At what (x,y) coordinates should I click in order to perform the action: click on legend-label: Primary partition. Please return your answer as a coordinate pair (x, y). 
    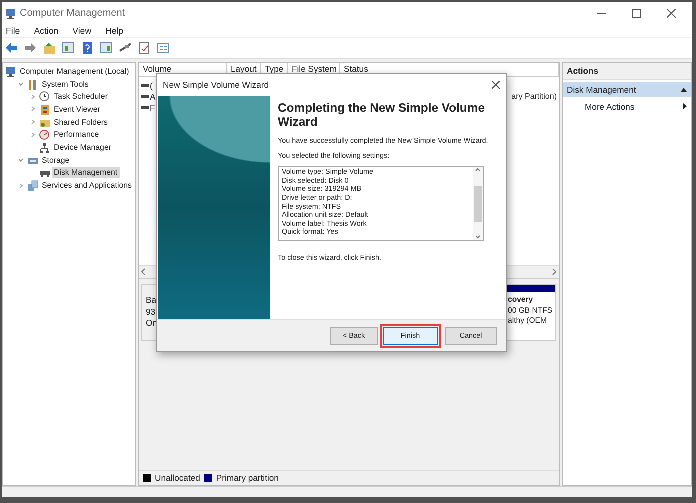
    Looking at the image, I should click on (247, 478).